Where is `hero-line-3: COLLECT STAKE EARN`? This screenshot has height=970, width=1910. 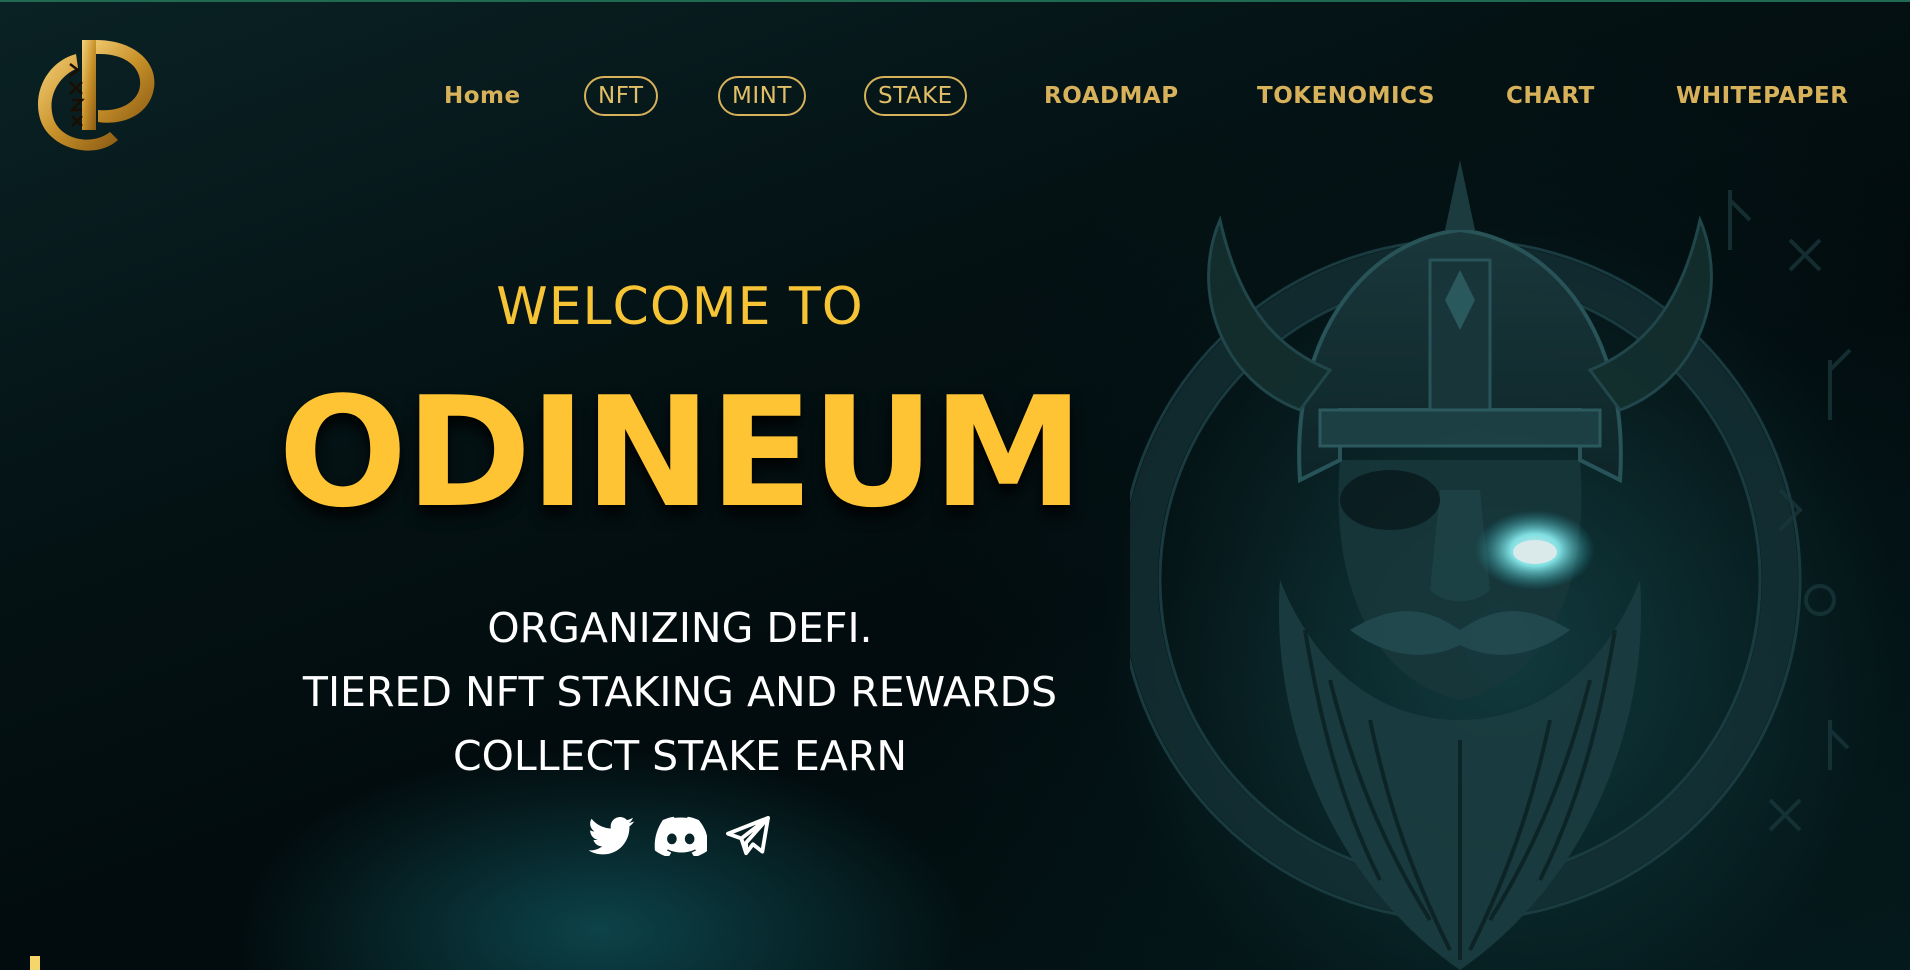 hero-line-3: COLLECT STAKE EARN is located at coordinates (680, 756).